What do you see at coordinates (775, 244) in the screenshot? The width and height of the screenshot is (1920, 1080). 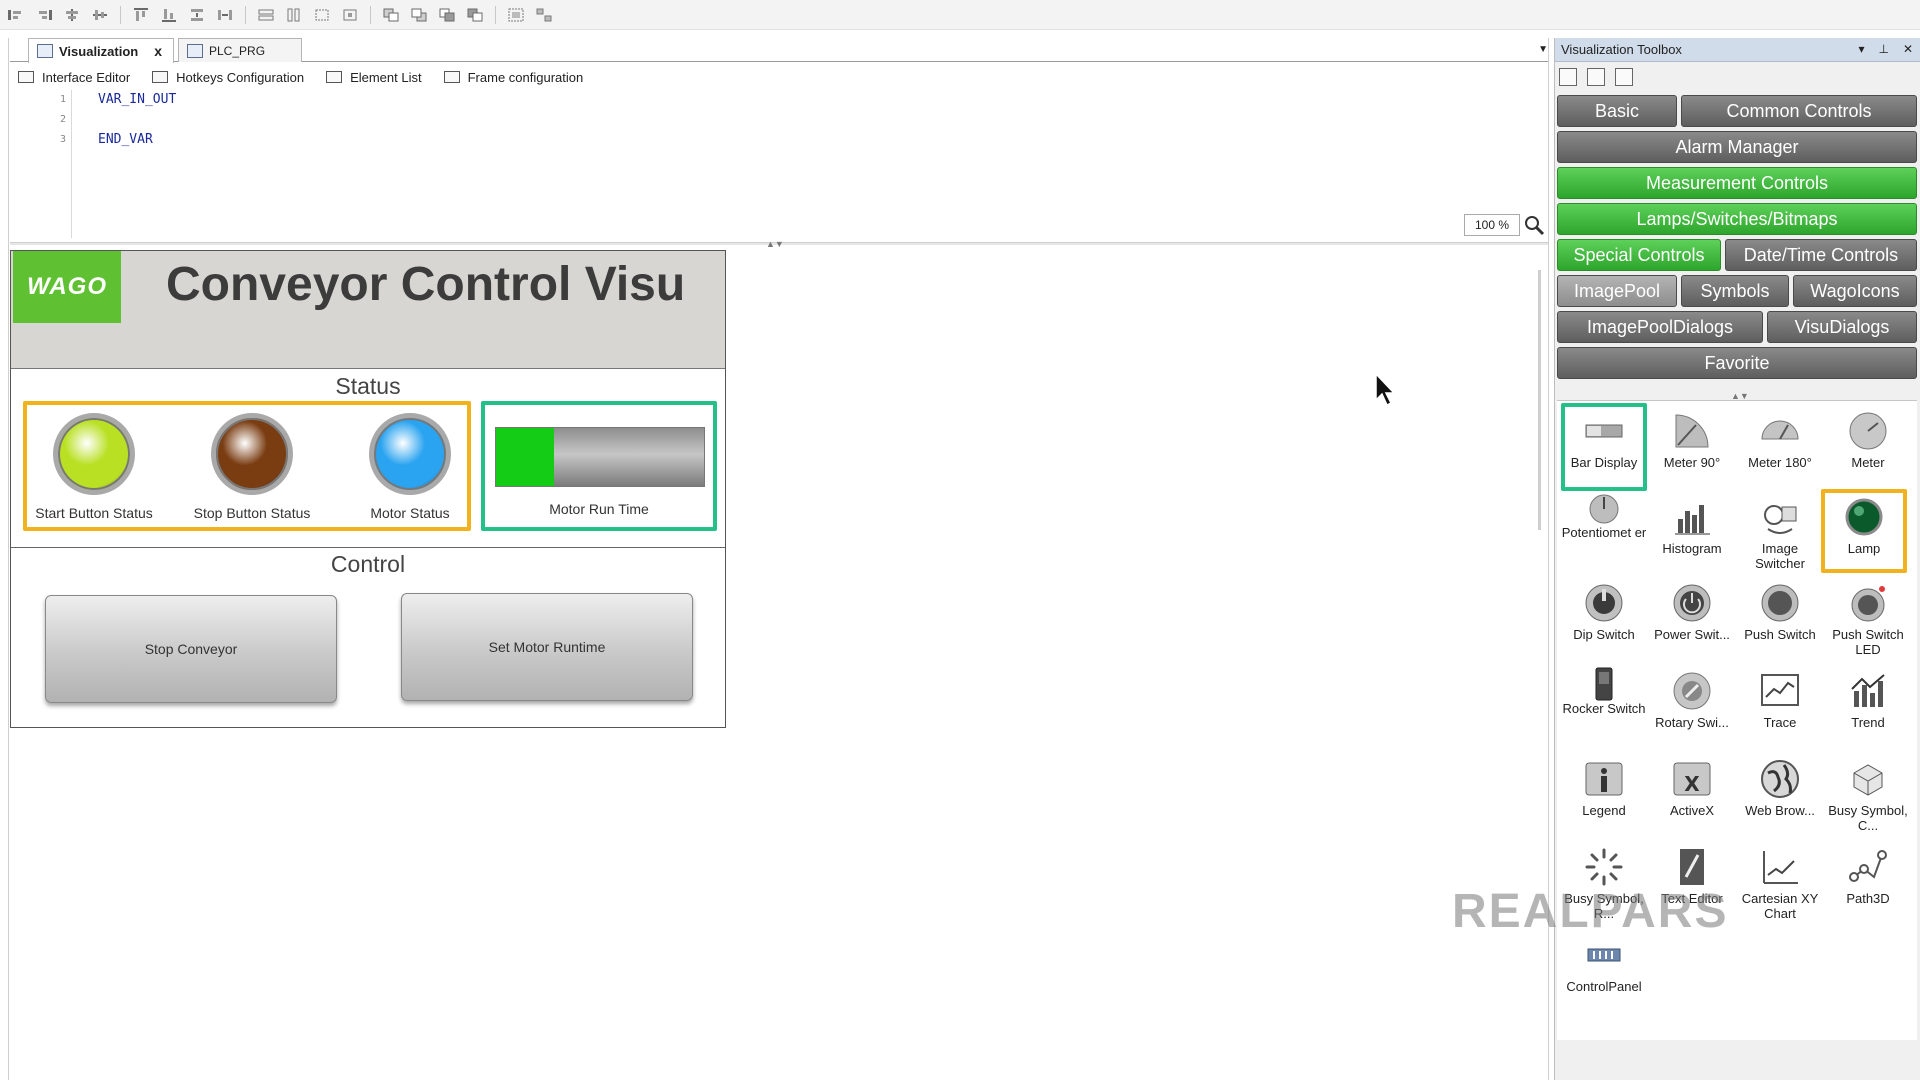 I see `splitter-arrows-icon: ▲▼` at bounding box center [775, 244].